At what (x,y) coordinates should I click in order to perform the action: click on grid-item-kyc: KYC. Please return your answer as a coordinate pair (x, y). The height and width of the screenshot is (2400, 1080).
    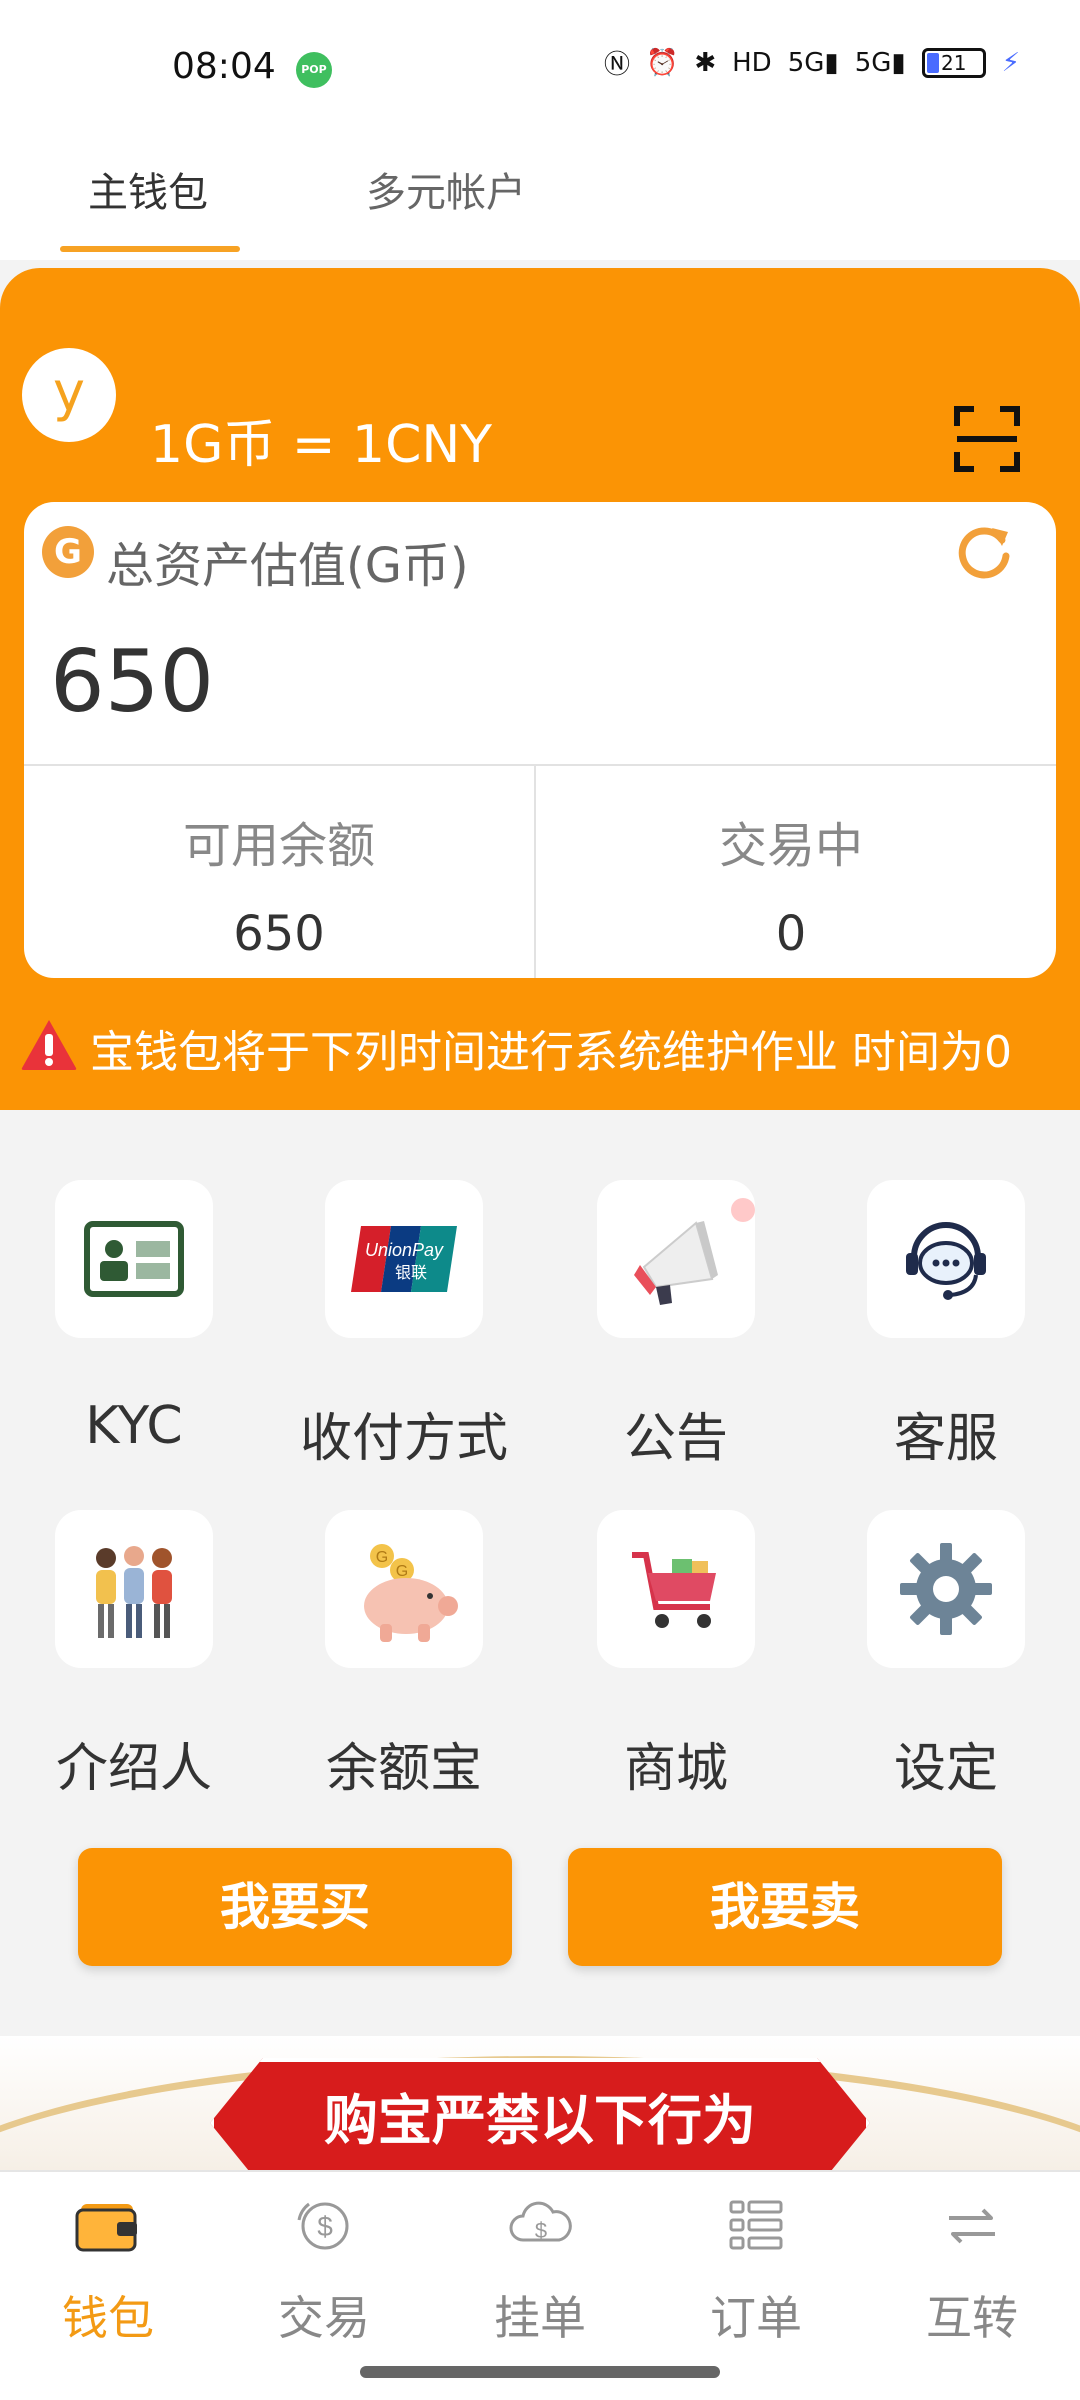
    Looking at the image, I should click on (134, 1318).